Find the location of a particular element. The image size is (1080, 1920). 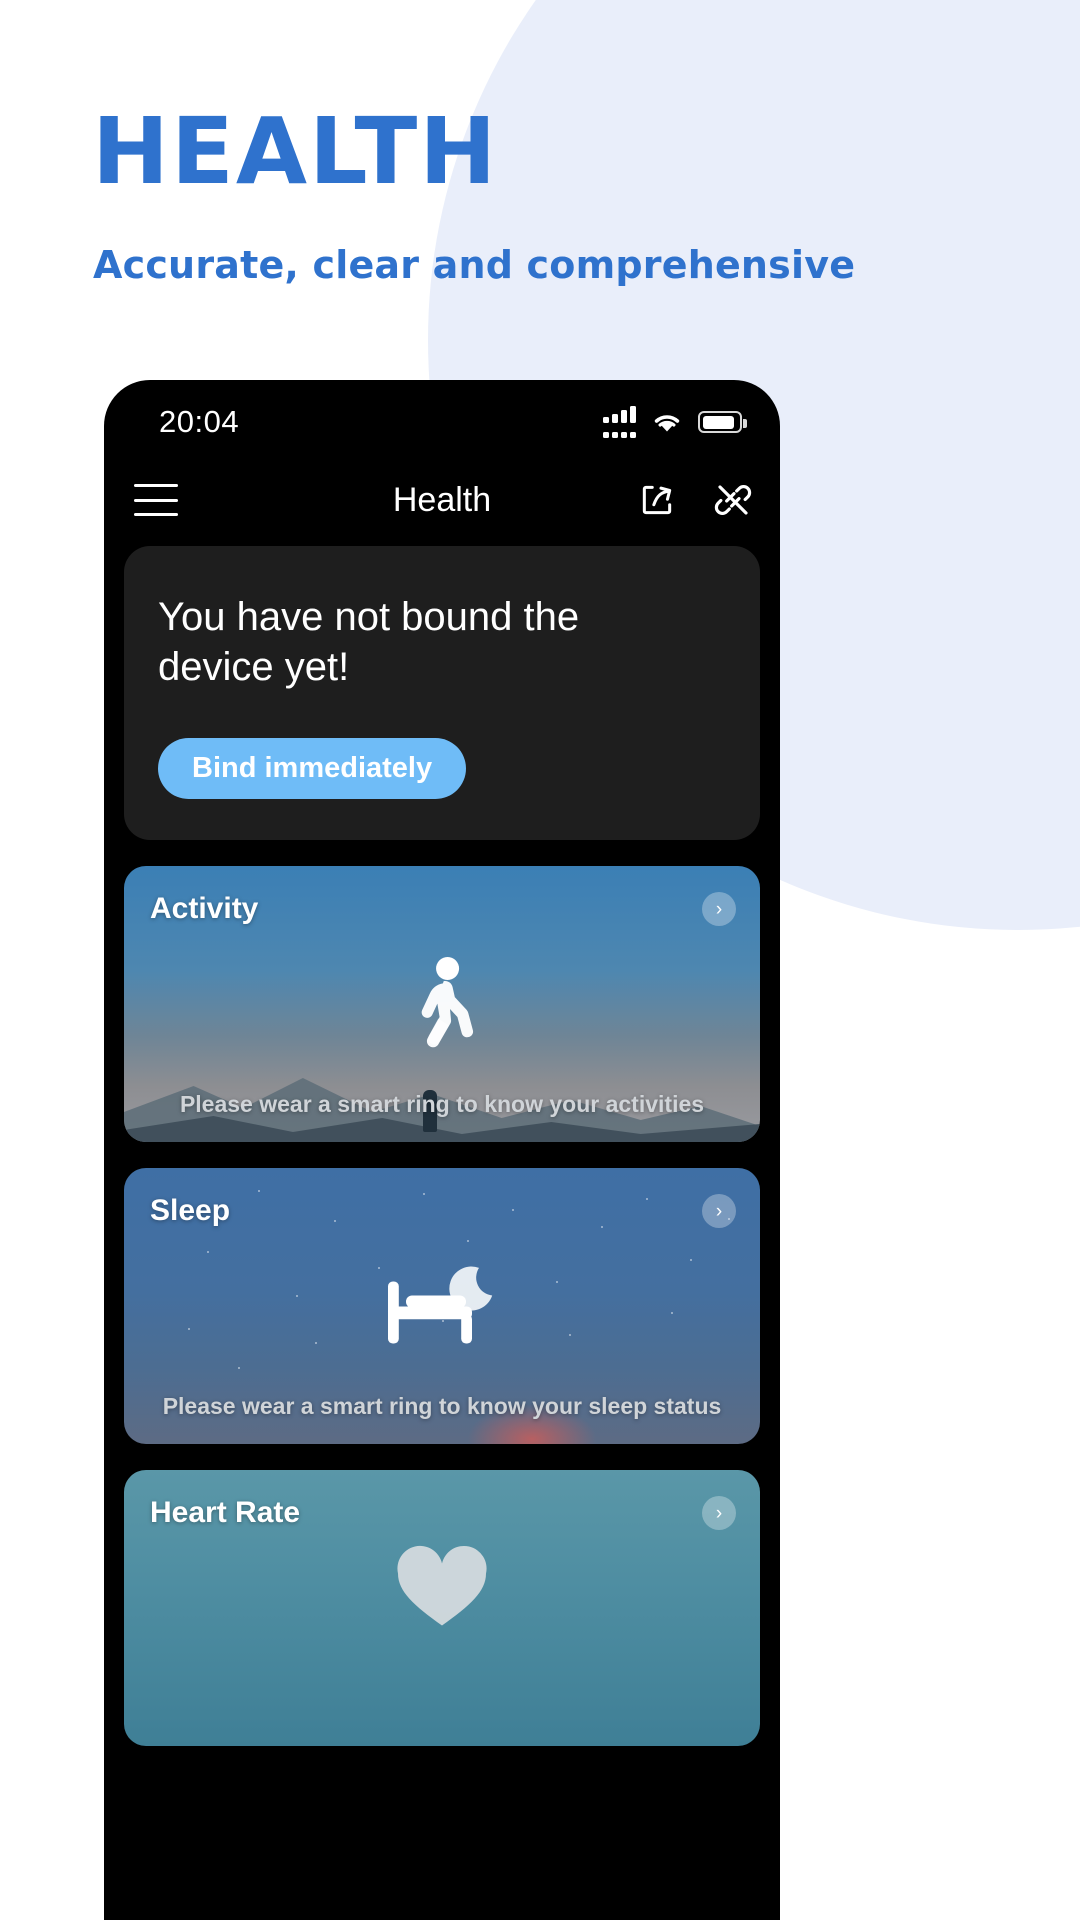

battery-icon is located at coordinates (722, 422).